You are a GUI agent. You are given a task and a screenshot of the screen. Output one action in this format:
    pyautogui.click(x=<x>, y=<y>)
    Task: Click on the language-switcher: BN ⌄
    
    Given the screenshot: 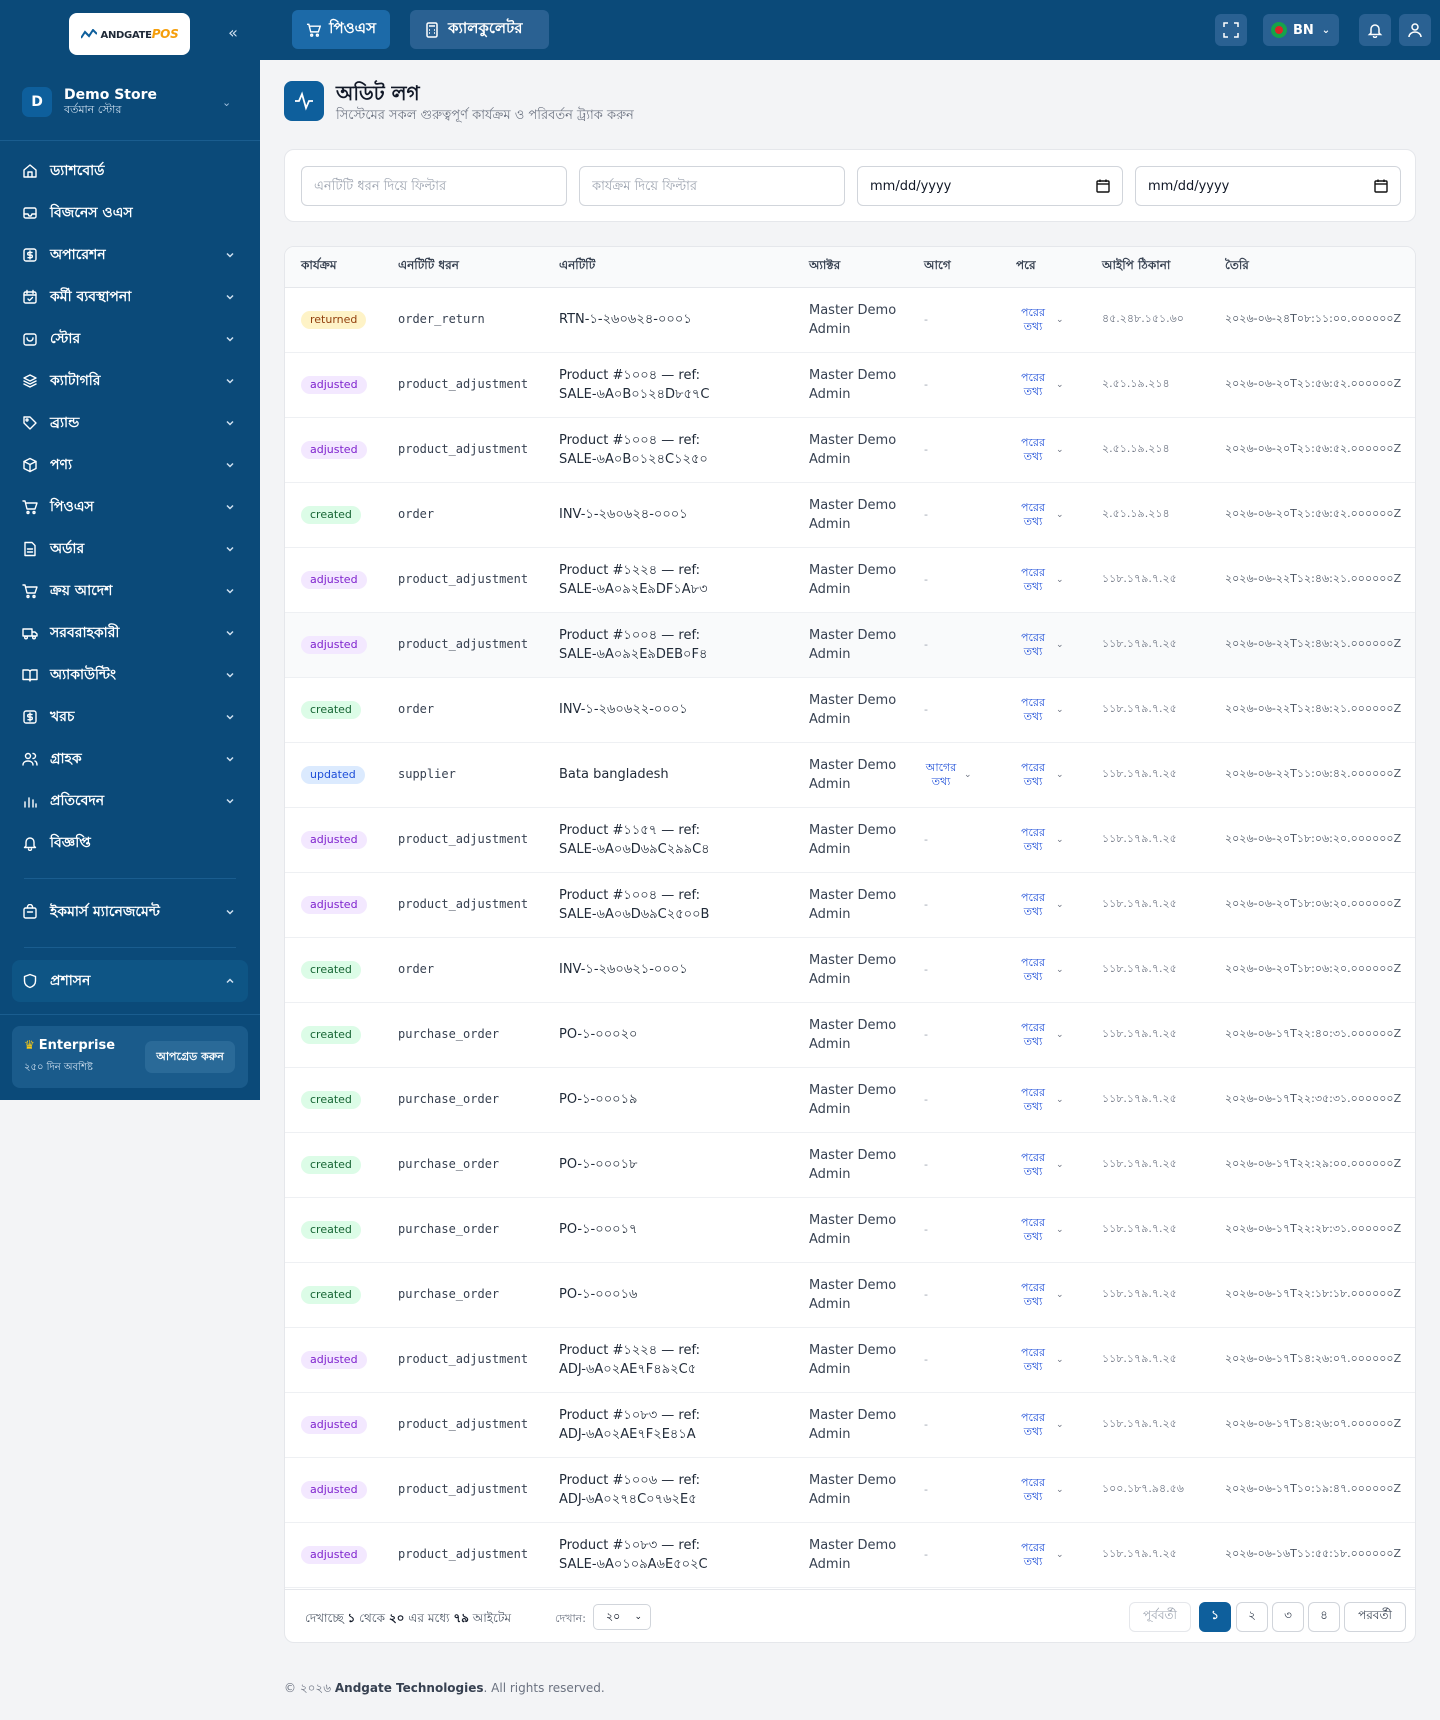 What is the action you would take?
    pyautogui.click(x=1301, y=30)
    